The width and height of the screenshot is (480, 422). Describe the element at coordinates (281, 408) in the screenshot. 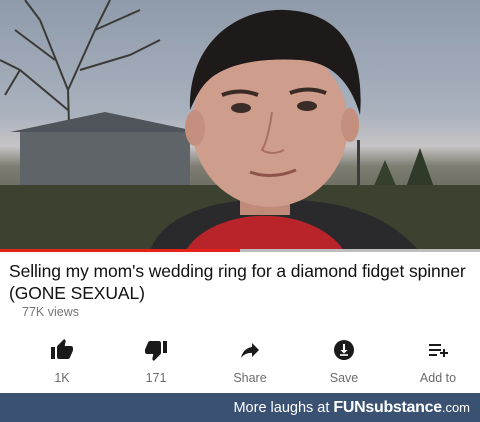

I see `watermark-lead: More laughs at` at that location.